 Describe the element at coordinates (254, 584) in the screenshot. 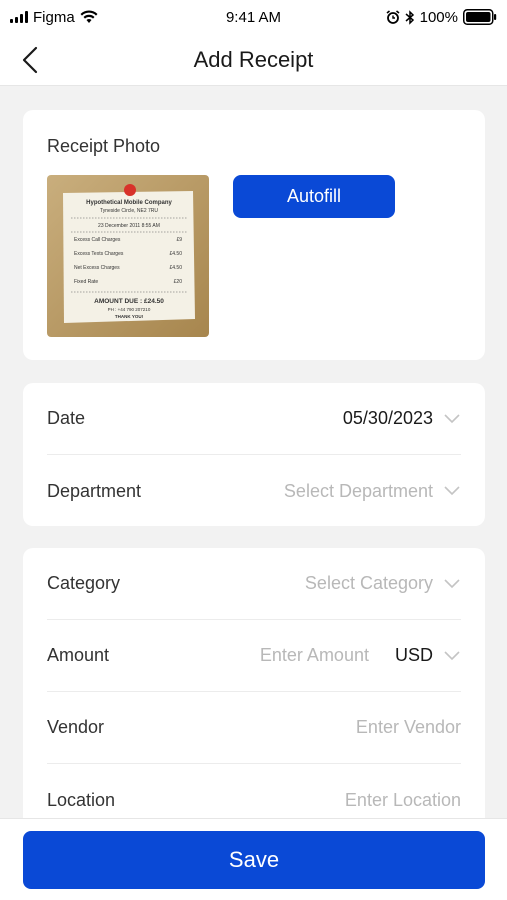

I see `category-select: Category Select Category` at that location.